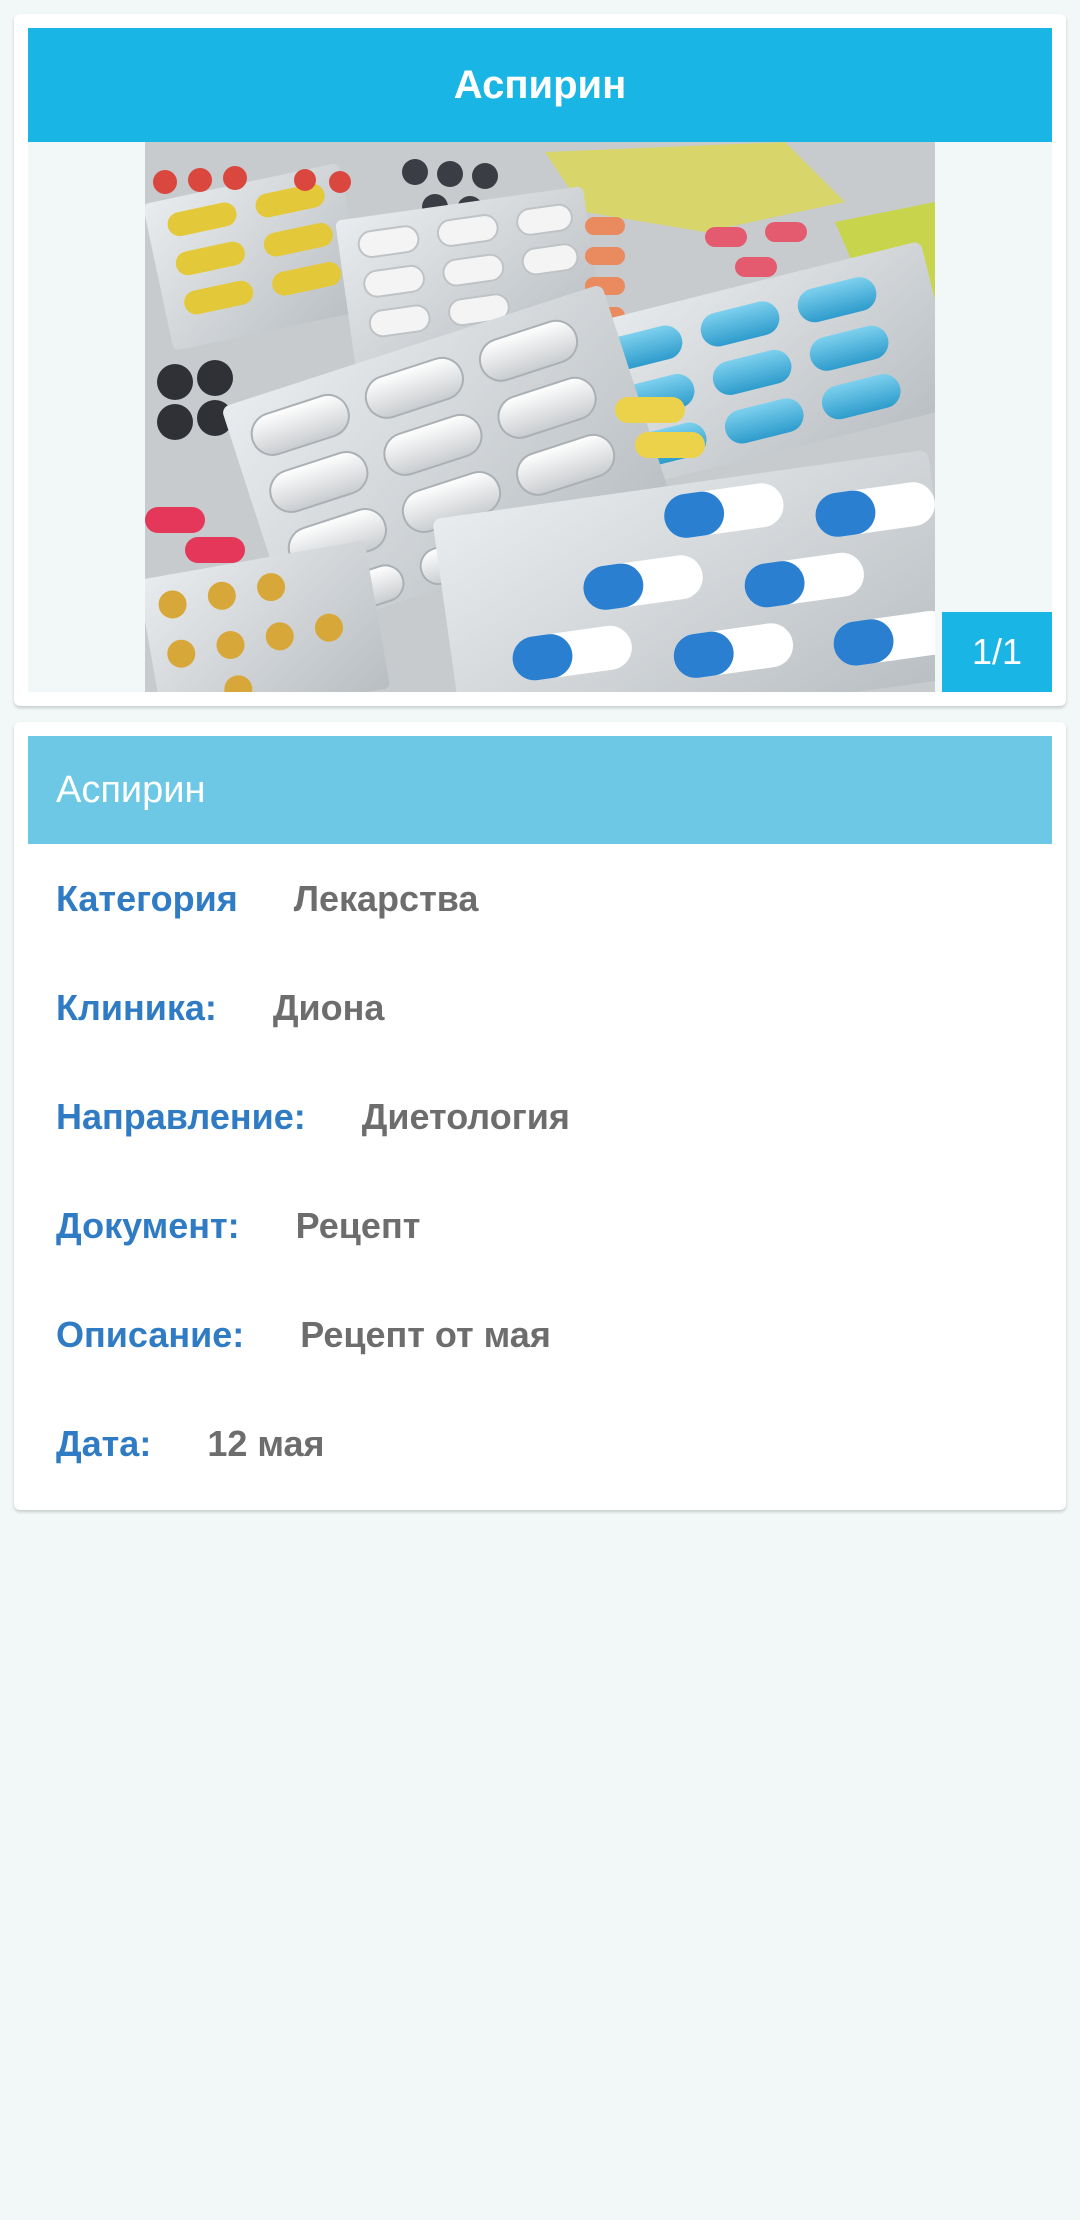 This screenshot has height=2220, width=1080. Describe the element at coordinates (551, 1225) in the screenshot. I see `detail-row-document: Документ: Рецепт` at that location.